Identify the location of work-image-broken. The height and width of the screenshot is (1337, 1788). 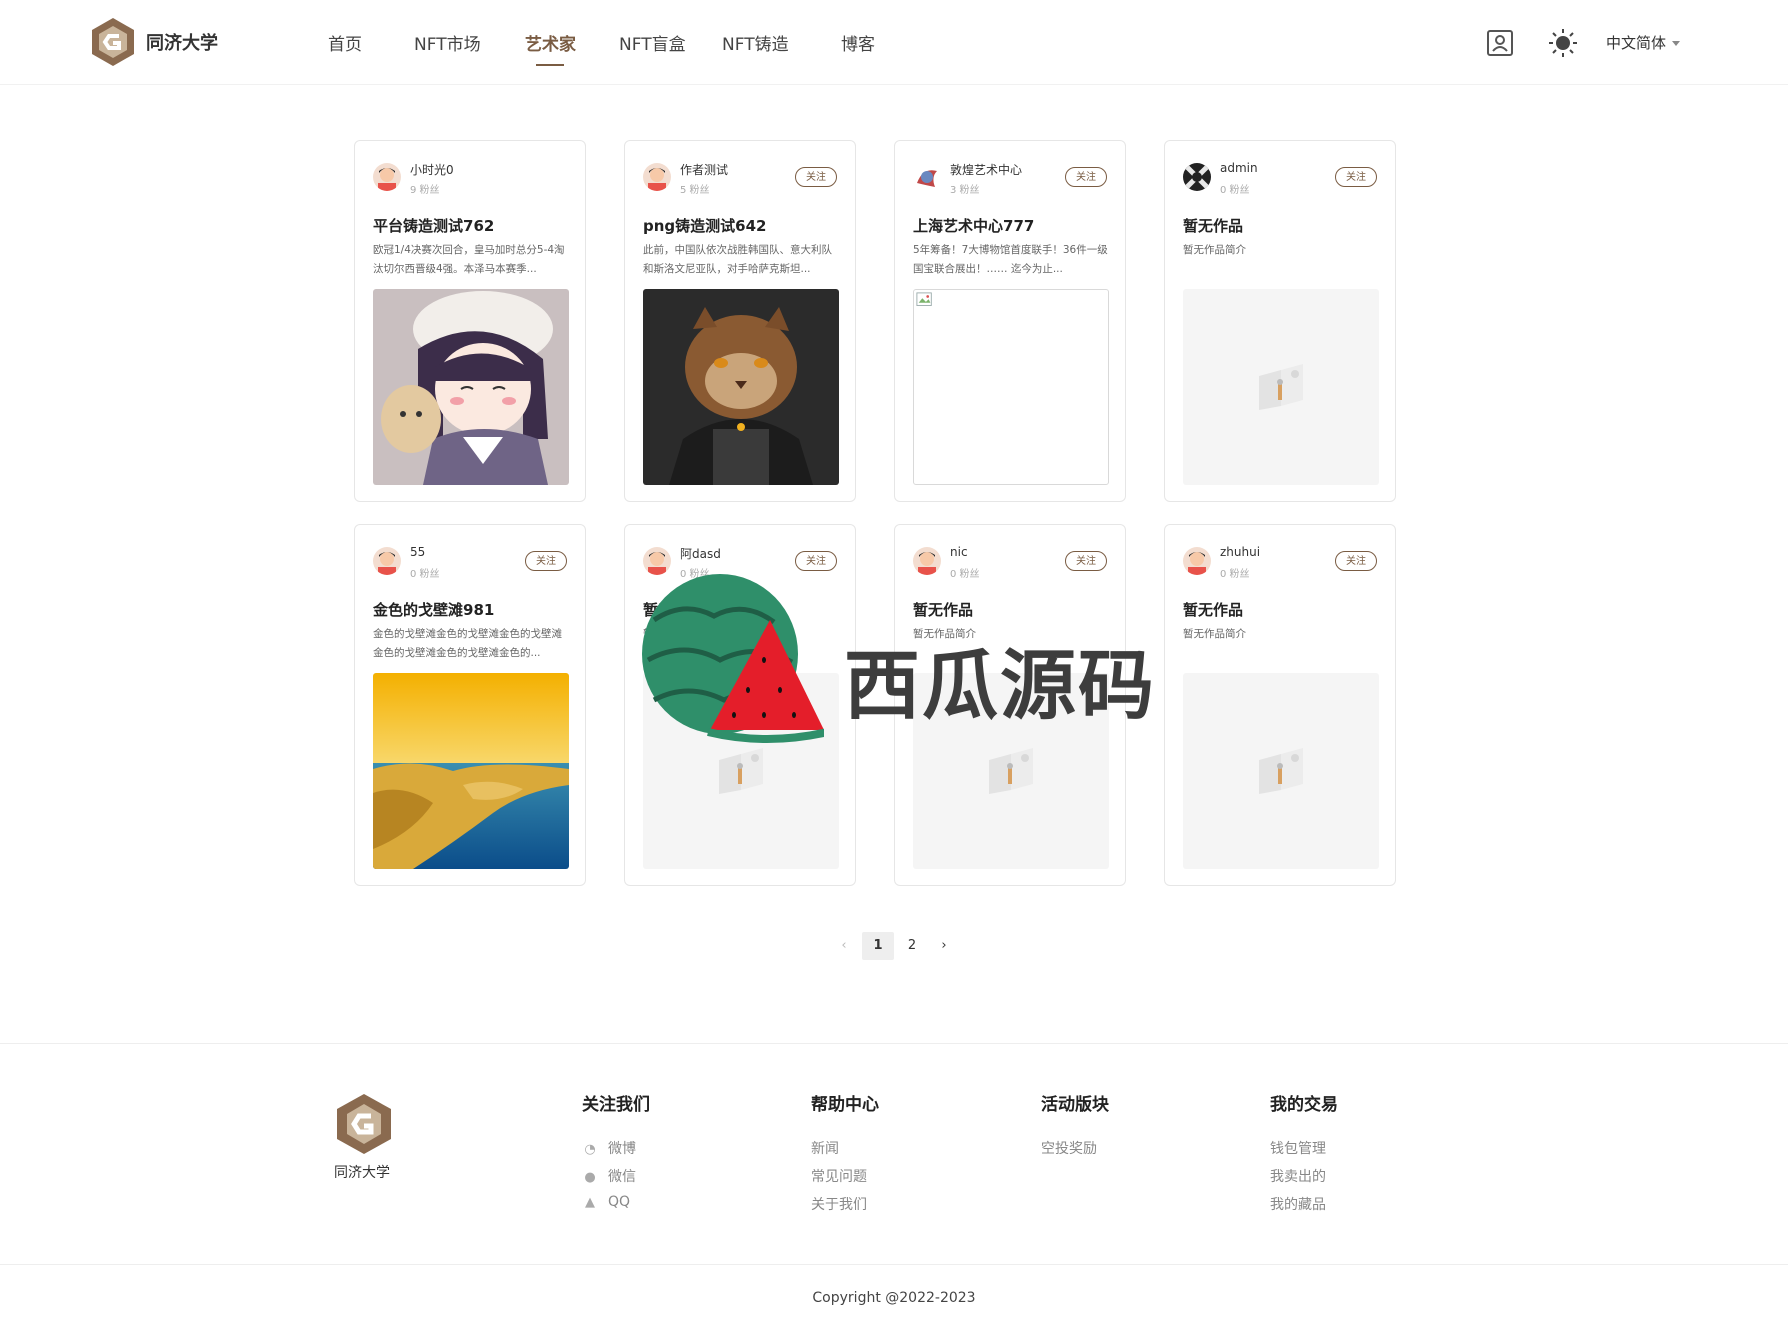
(1011, 387).